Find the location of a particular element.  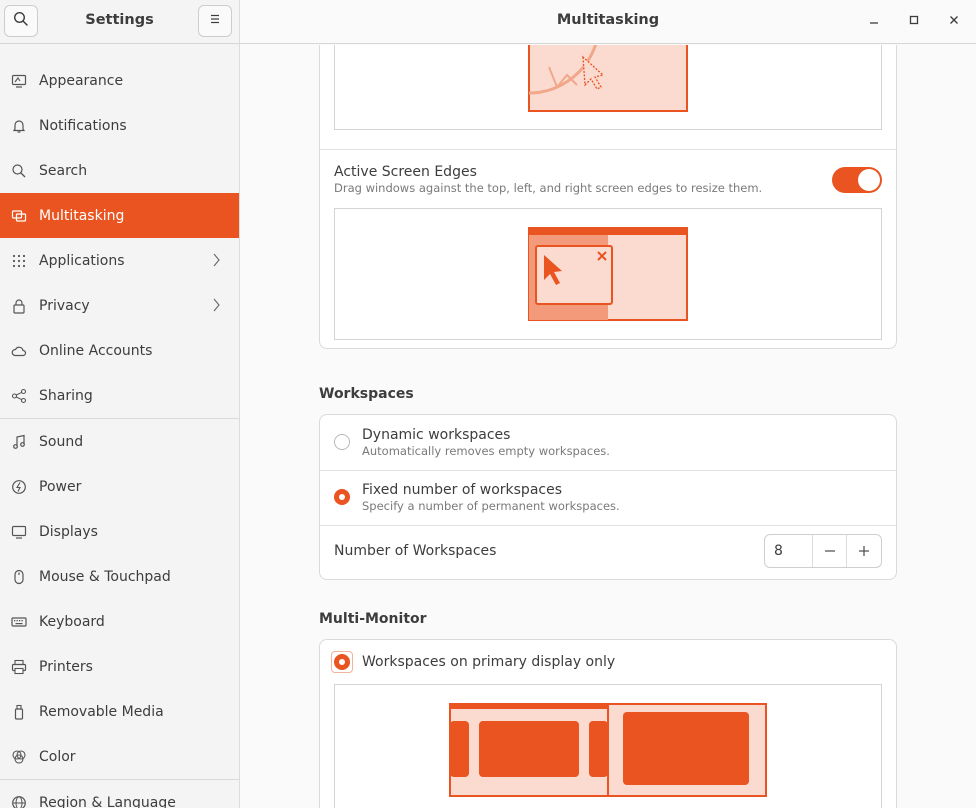

active-edges-switch is located at coordinates (857, 180).